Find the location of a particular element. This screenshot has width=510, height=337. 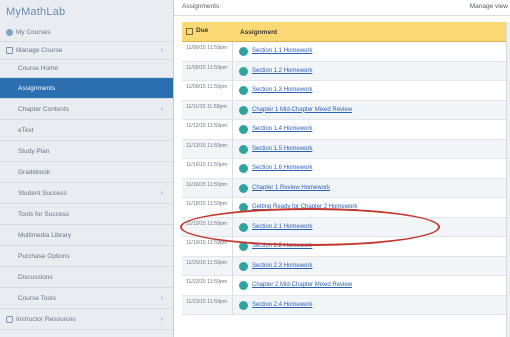

sidebar-item-chapter-contents: Chapter Contents › is located at coordinates (86, 109).